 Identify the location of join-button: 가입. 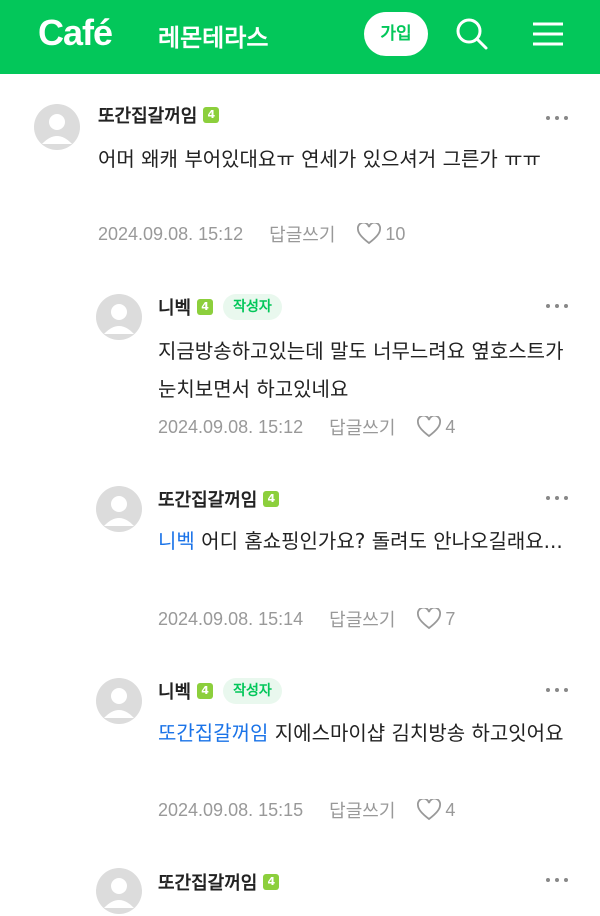
(396, 34).